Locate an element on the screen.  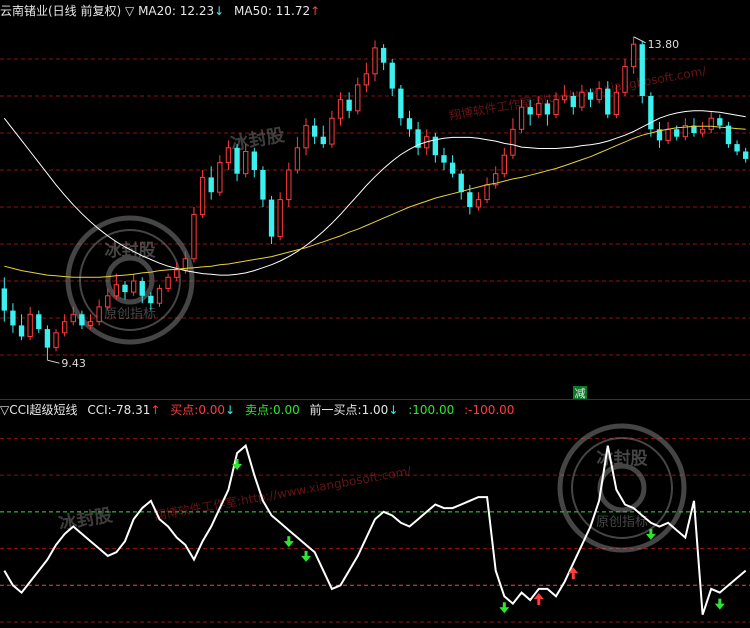
reduce-badge: 减 is located at coordinates (580, 393).